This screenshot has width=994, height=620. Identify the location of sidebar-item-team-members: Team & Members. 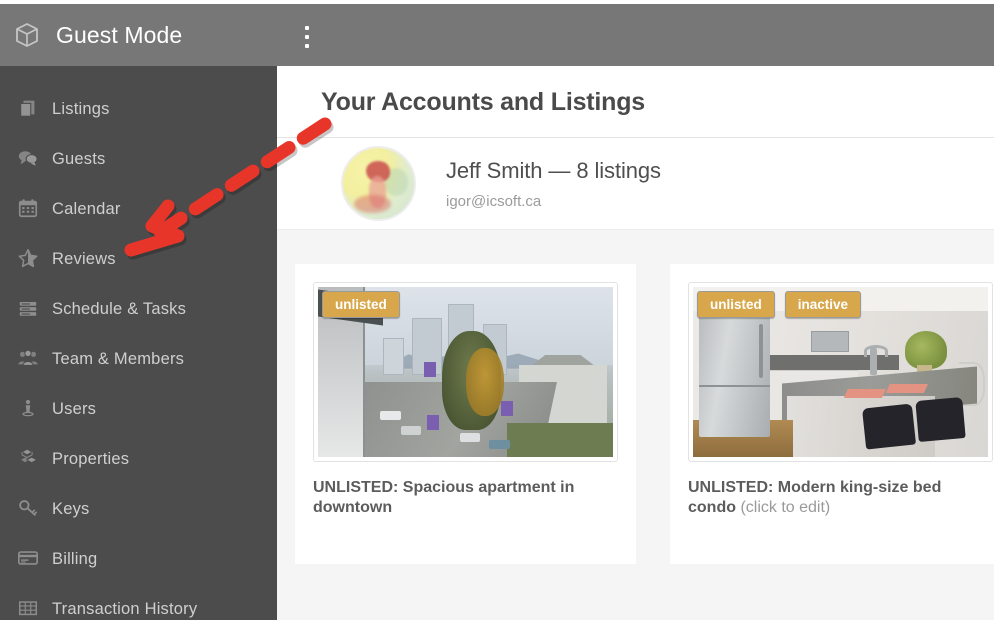
(138, 359).